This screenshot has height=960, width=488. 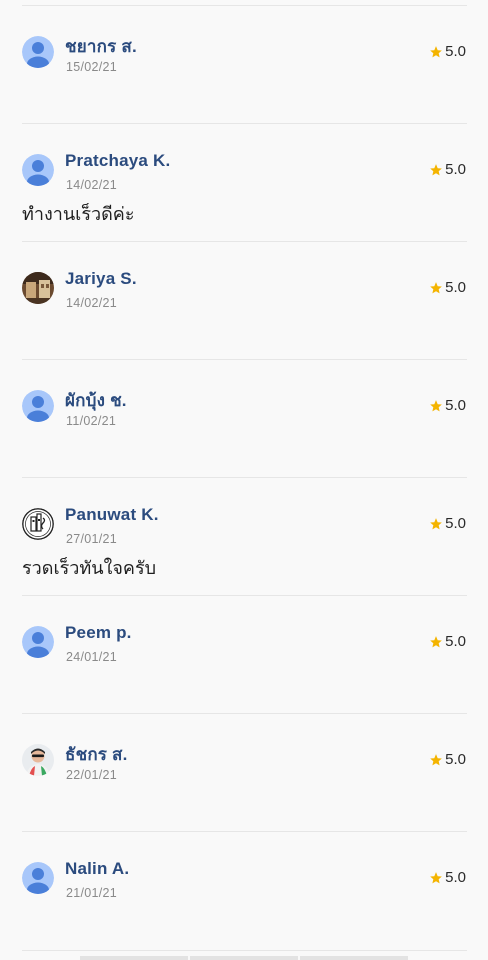 I want to click on reviewer-name: Nalin A., so click(x=97, y=868).